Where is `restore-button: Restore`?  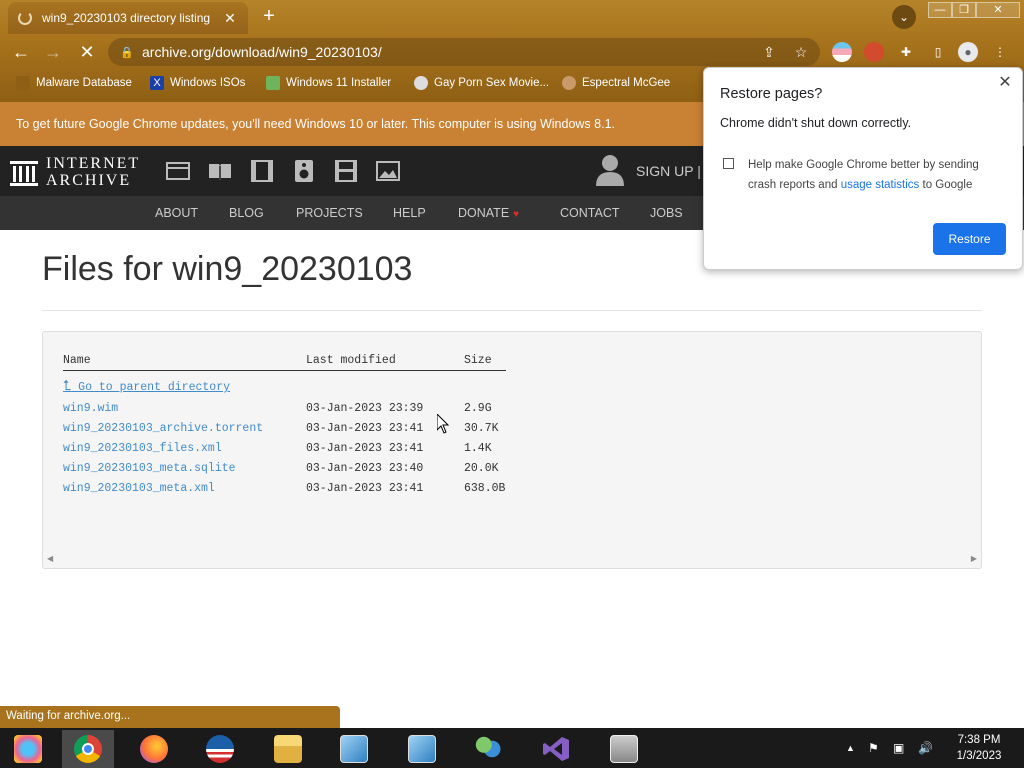 restore-button: Restore is located at coordinates (969, 239).